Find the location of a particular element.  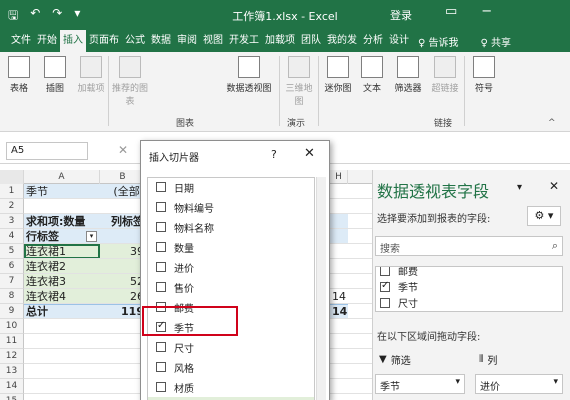

hyperlink-button: 超链接 is located at coordinates (445, 75).